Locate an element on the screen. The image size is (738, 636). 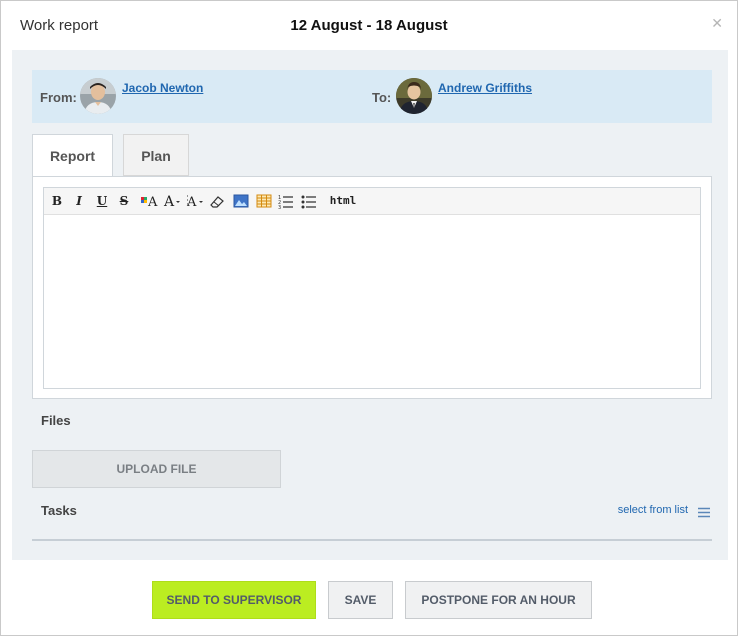
close-icon: ✕ is located at coordinates (717, 23).